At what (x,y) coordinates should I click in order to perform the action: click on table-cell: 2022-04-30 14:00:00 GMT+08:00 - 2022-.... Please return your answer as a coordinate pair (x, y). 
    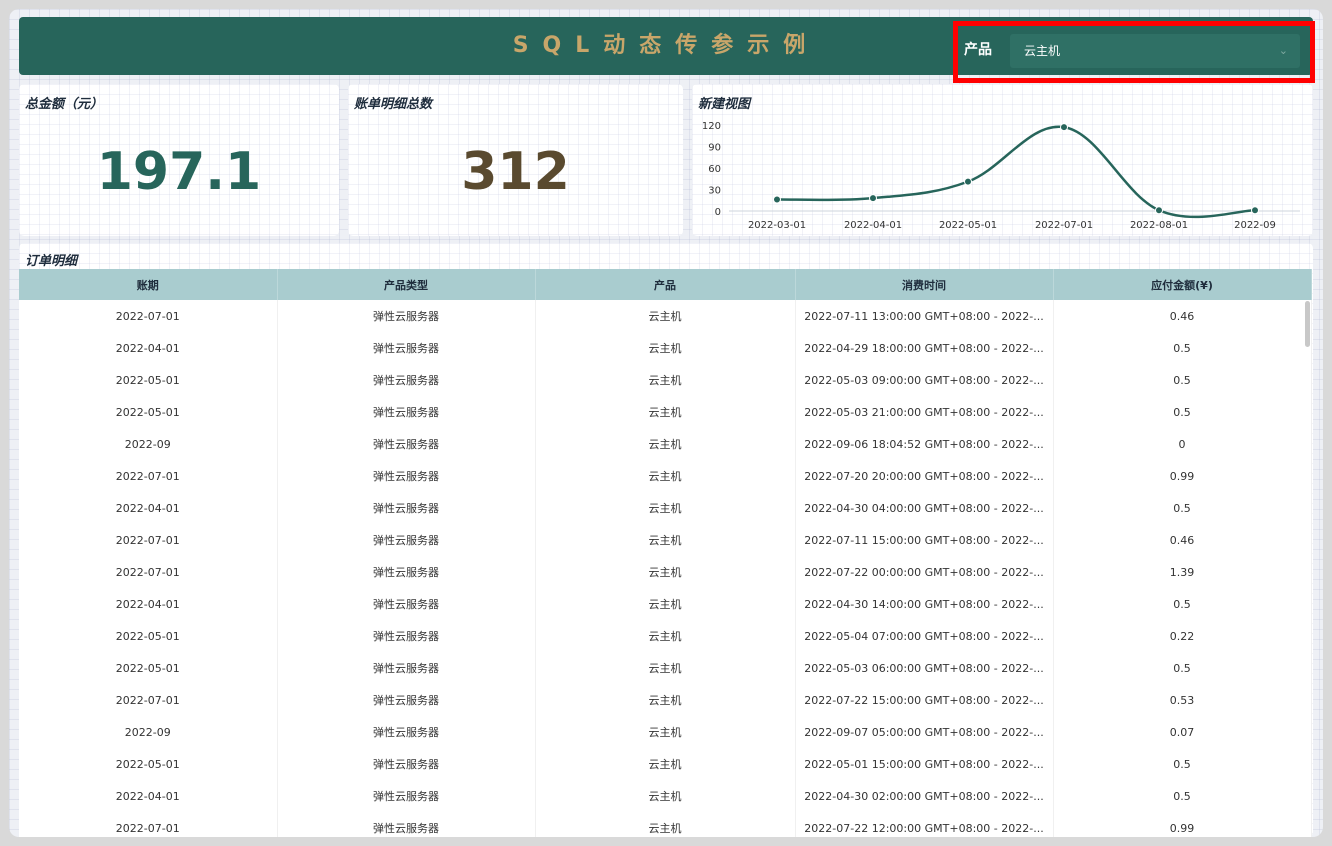
    Looking at the image, I should click on (924, 604).